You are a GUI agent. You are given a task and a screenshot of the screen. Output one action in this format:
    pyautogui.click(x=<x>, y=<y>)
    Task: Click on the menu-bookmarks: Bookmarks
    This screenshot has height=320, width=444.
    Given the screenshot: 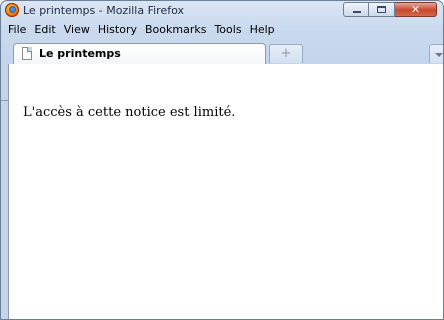 What is the action you would take?
    pyautogui.click(x=175, y=29)
    